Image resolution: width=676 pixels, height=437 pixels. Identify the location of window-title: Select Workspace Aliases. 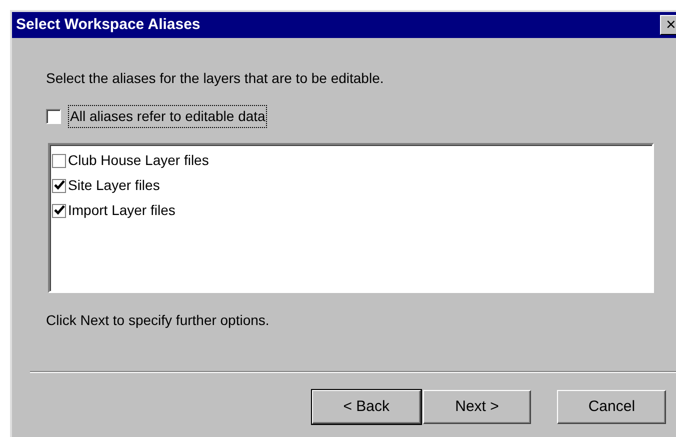
(108, 24).